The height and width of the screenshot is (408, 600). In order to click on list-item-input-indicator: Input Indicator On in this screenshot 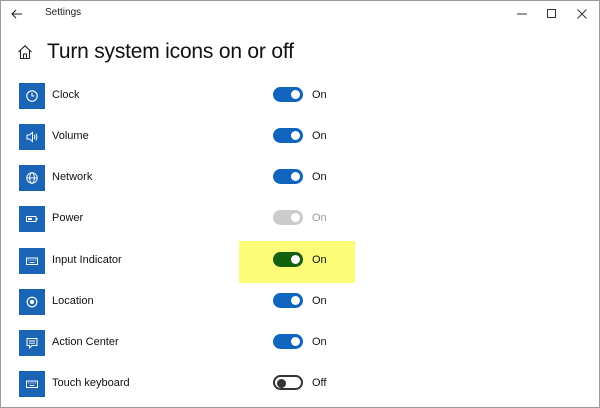, I will do `click(229, 263)`.